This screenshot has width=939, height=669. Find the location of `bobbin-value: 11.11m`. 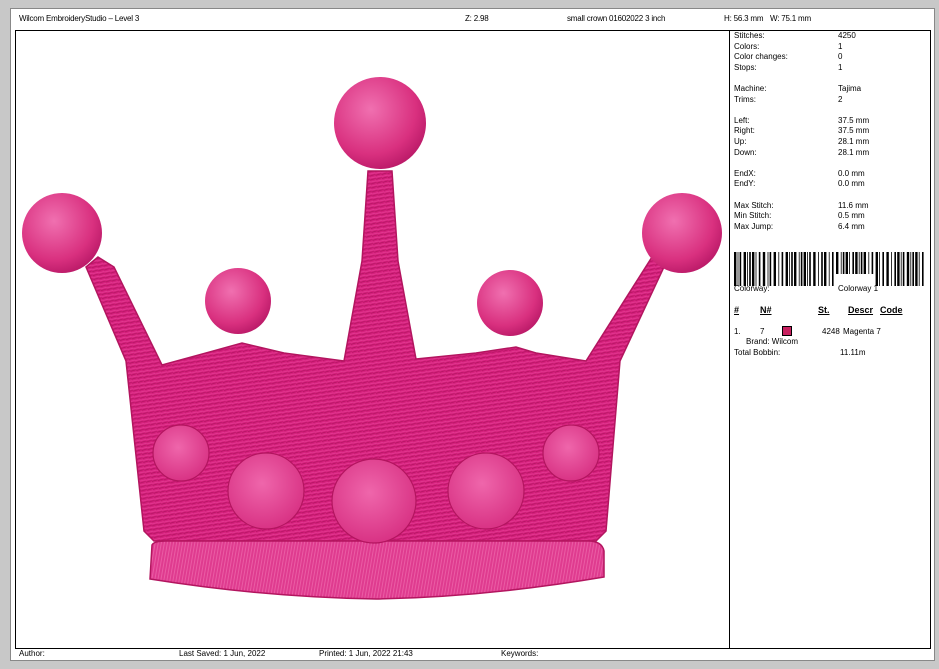

bobbin-value: 11.11m is located at coordinates (853, 352).